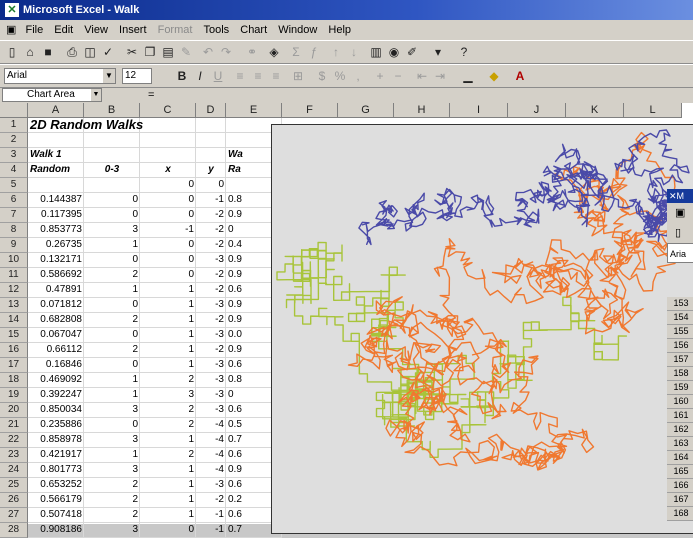 The width and height of the screenshot is (693, 538). What do you see at coordinates (254, 110) in the screenshot?
I see `column-header: E` at bounding box center [254, 110].